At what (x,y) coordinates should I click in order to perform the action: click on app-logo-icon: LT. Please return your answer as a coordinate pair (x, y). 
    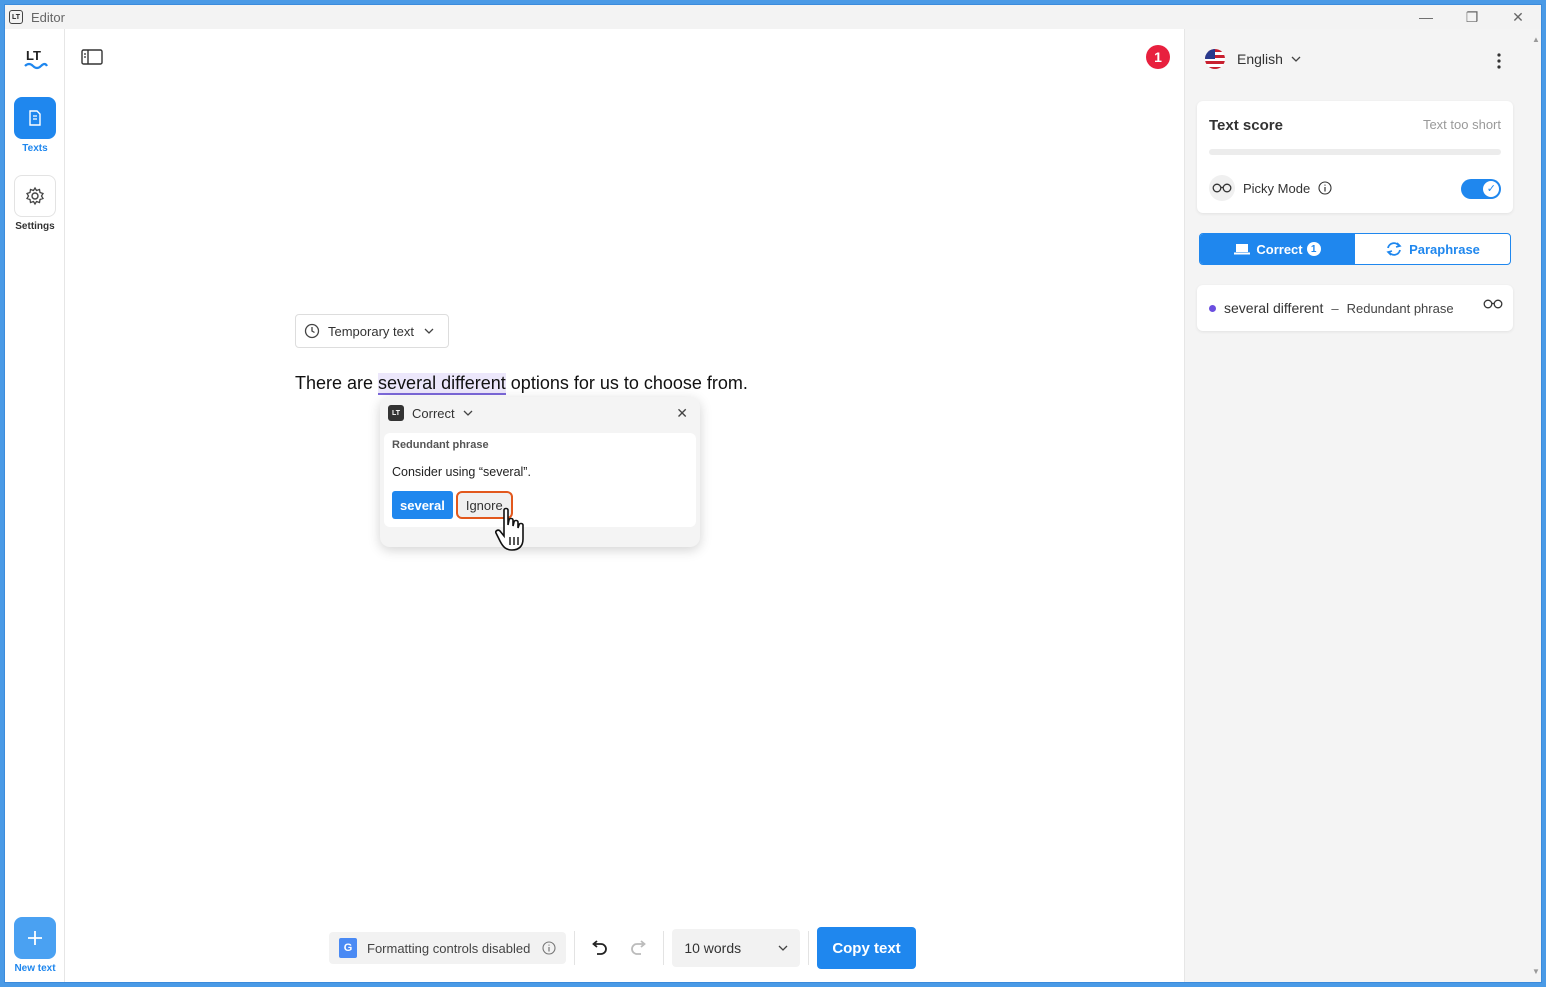
    Looking at the image, I should click on (16, 17).